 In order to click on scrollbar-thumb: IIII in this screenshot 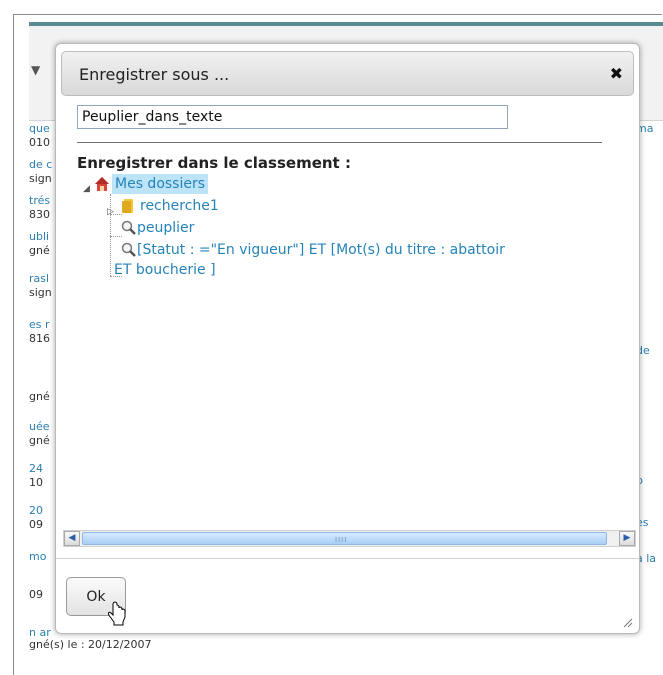, I will do `click(344, 538)`.